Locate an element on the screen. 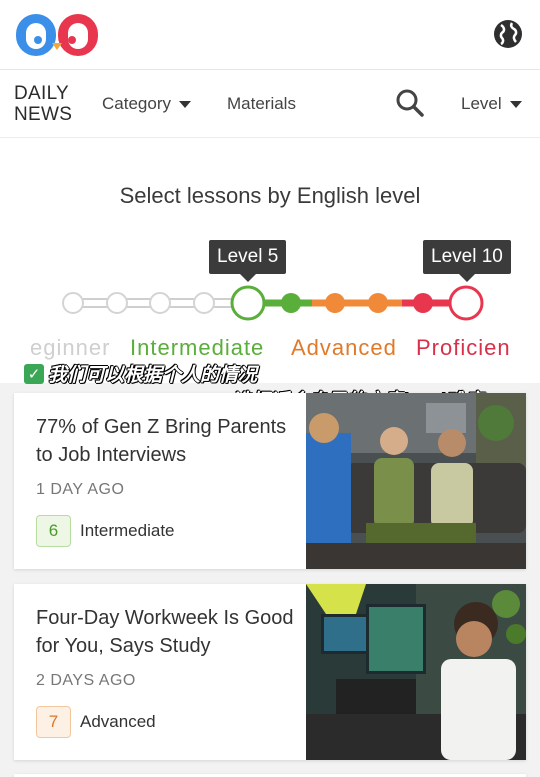  level-4-dot is located at coordinates (204, 303).